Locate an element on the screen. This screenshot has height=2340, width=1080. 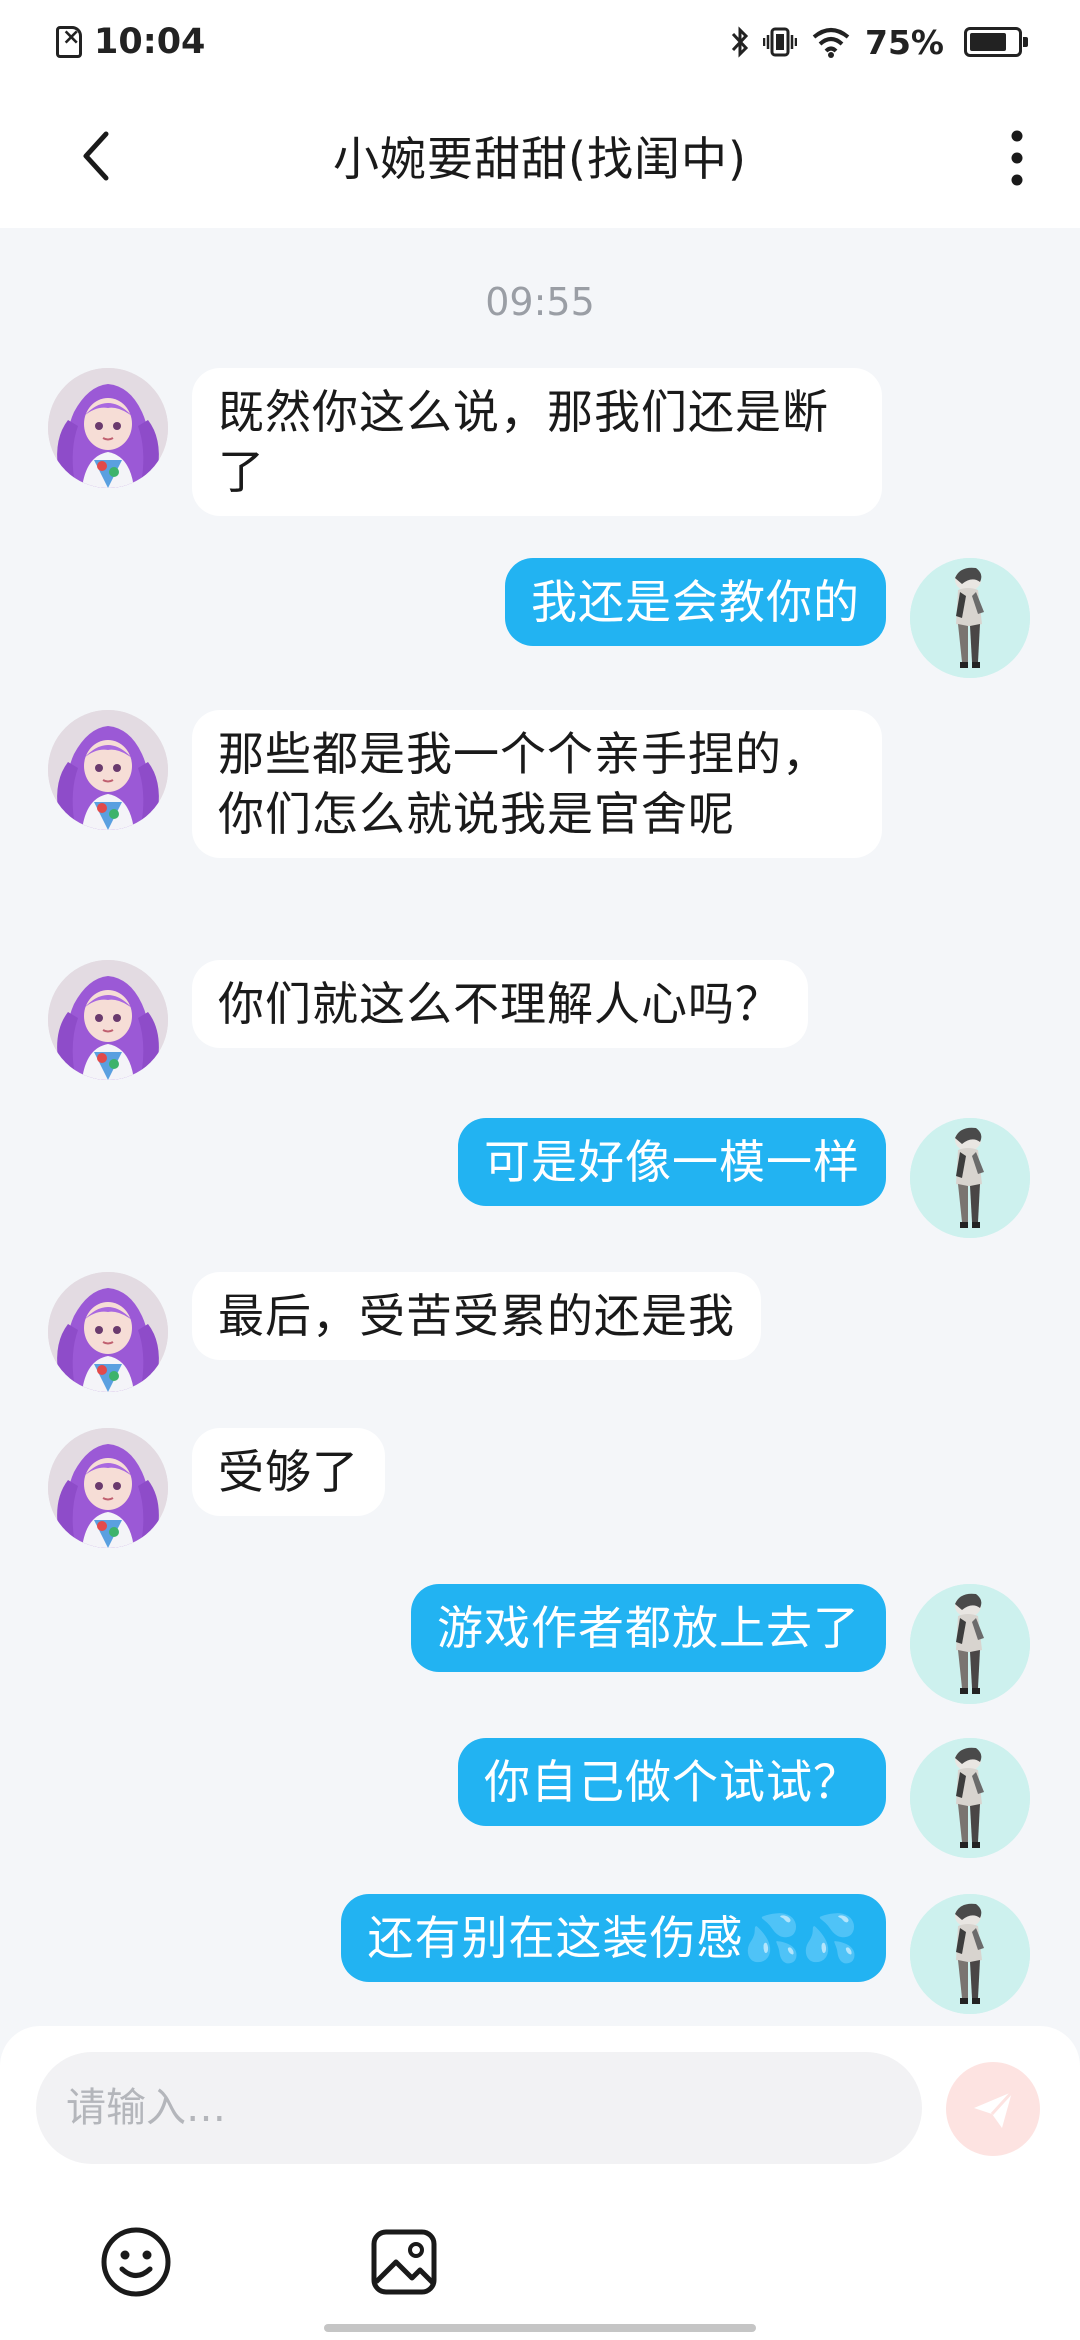
incoming-message: 最后，受苦受累的还是我 is located at coordinates (476, 1316).